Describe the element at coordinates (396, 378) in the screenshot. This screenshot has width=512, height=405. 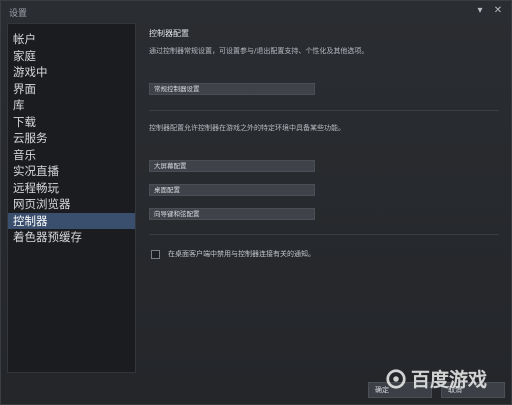
I see `baidu-game-logo-icon` at that location.